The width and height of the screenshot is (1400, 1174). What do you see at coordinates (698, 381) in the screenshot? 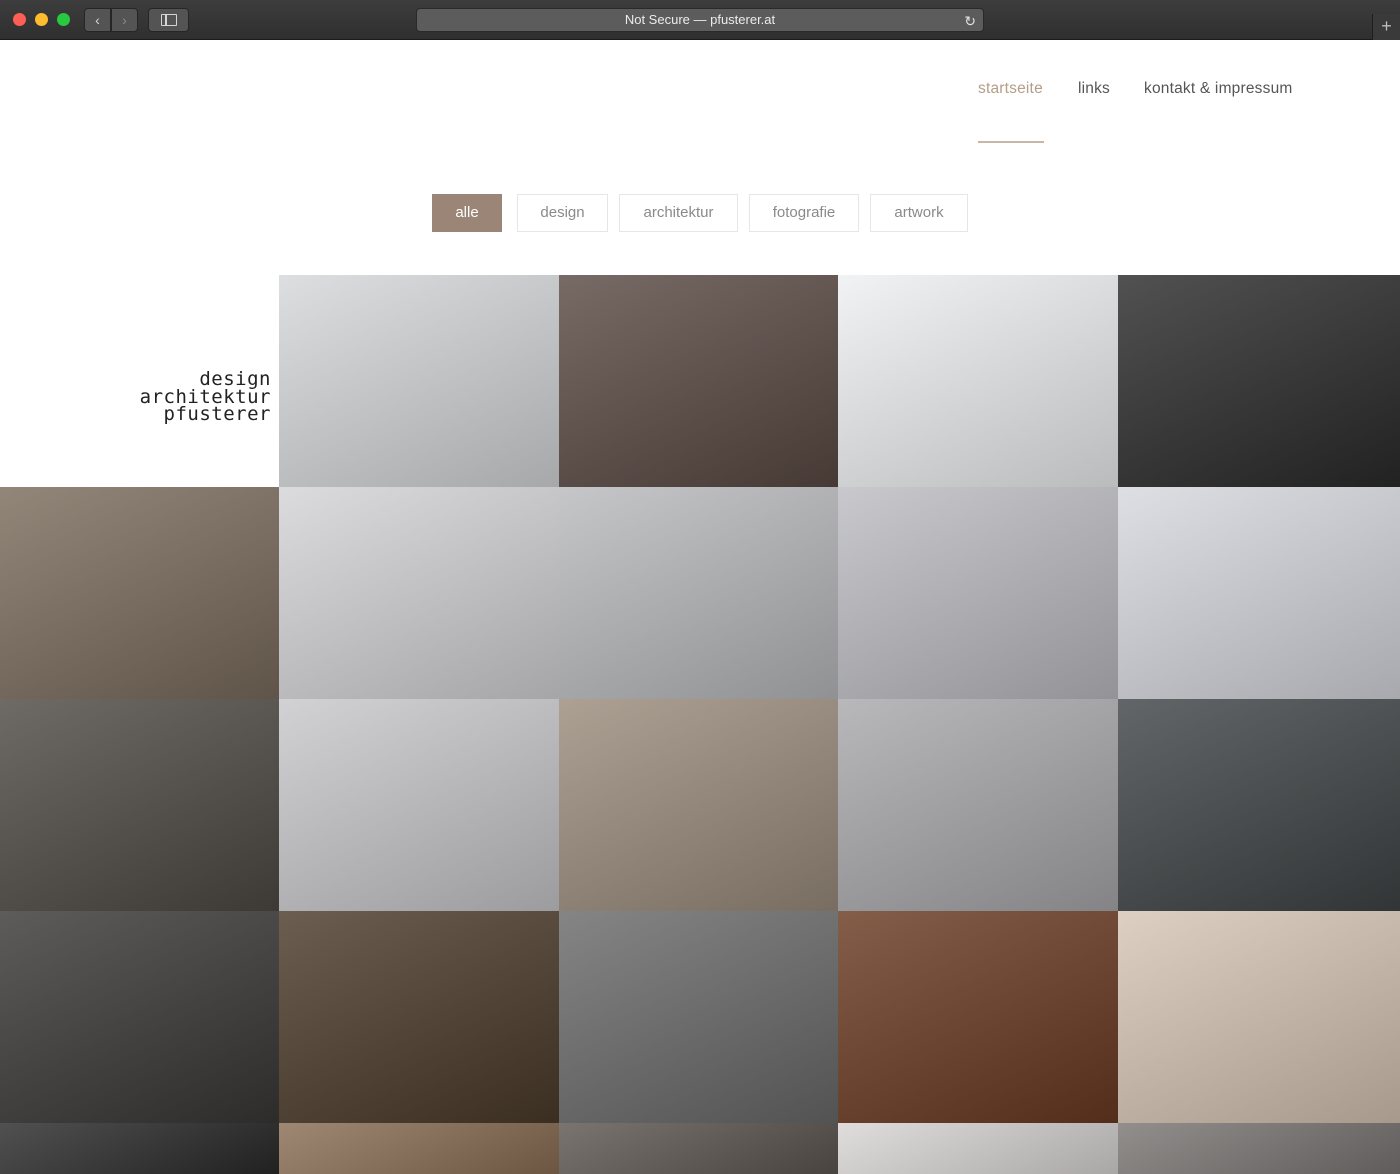
I see `gallery-item-textured-panel-closeup` at bounding box center [698, 381].